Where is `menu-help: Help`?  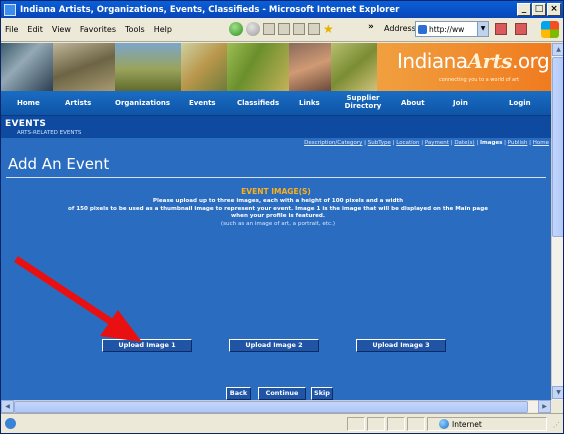
menu-help: Help is located at coordinates (163, 29).